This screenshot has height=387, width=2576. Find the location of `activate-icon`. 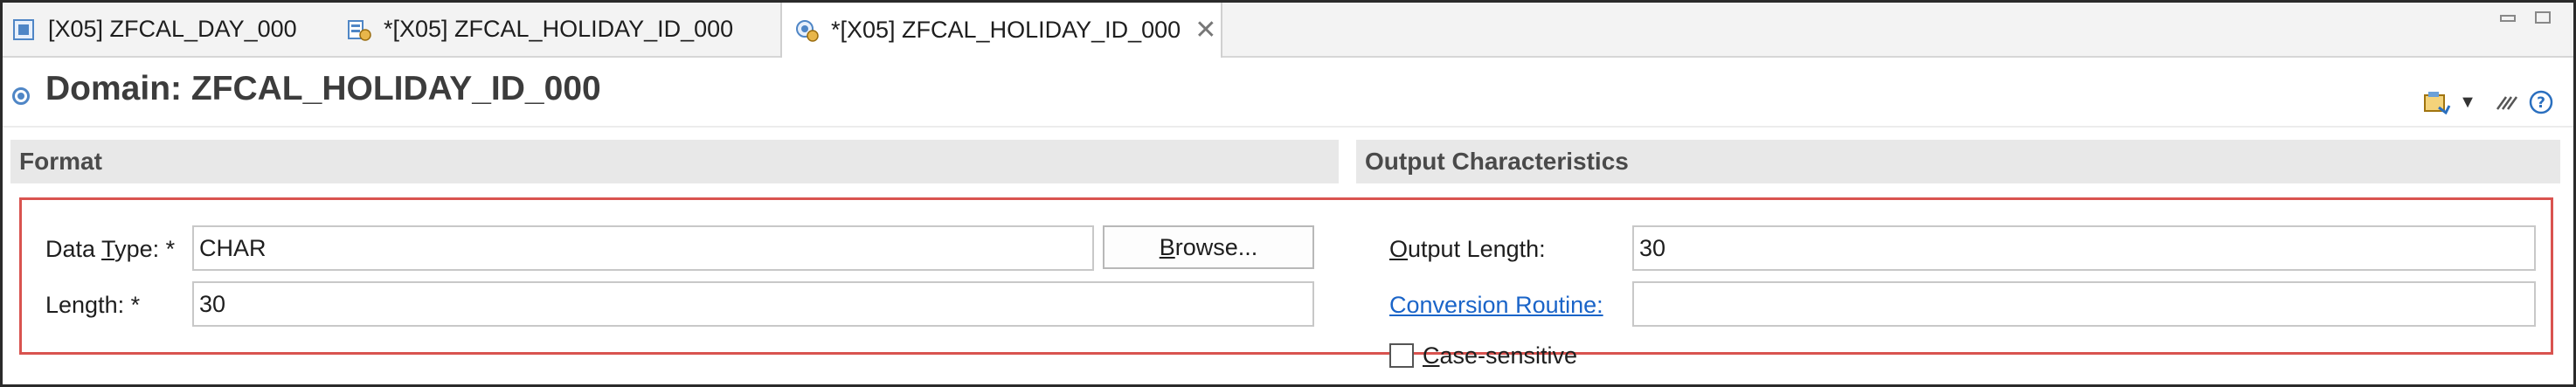

activate-icon is located at coordinates (2437, 102).